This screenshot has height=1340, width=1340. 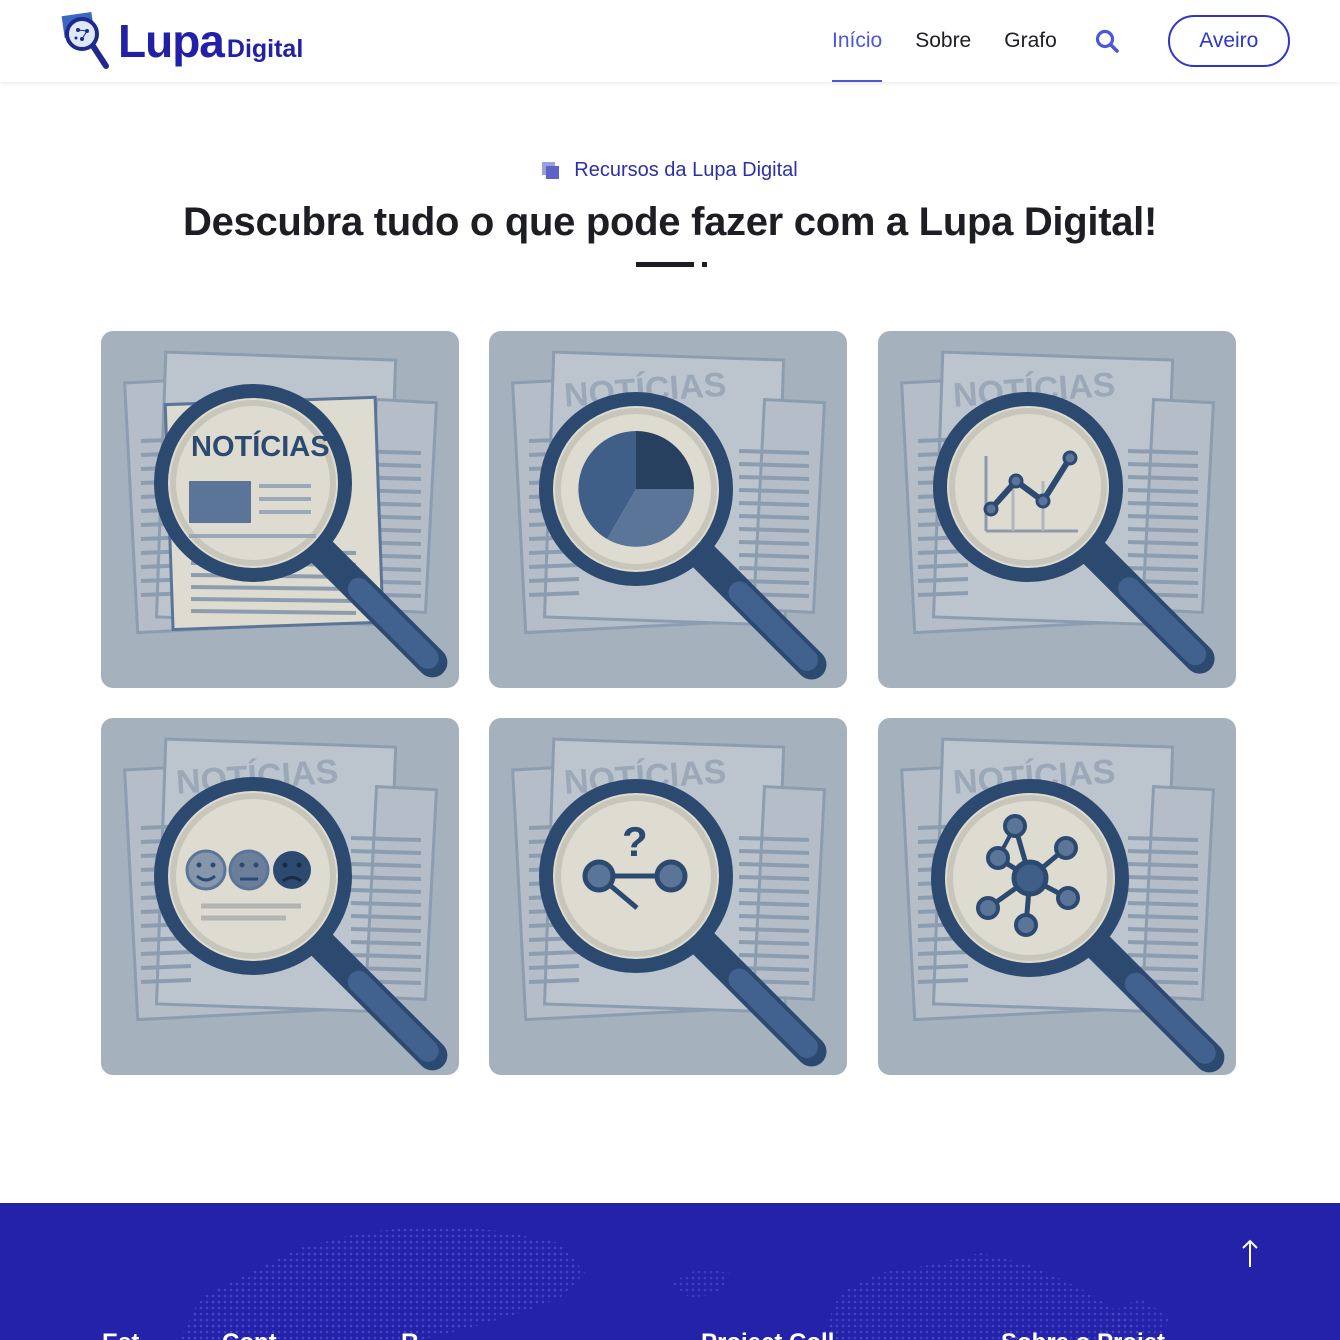 I want to click on search-icon, so click(x=1107, y=41).